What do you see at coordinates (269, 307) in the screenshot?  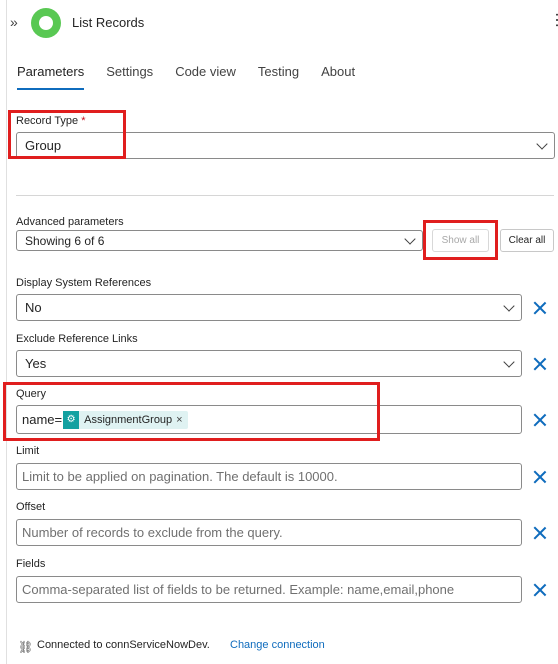 I see `display-system-references-dropdown: No` at bounding box center [269, 307].